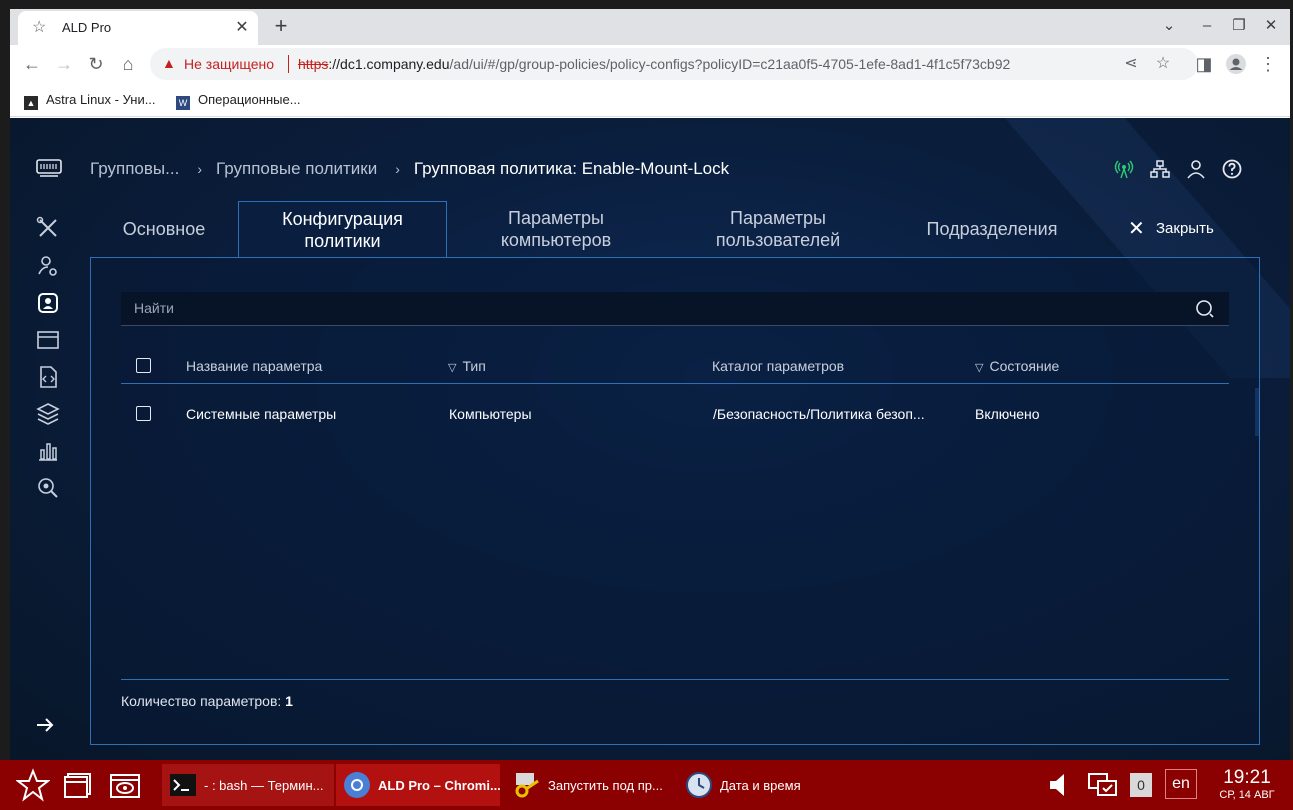 The image size is (1293, 810). What do you see at coordinates (143, 413) in the screenshot?
I see `row-checkbox` at bounding box center [143, 413].